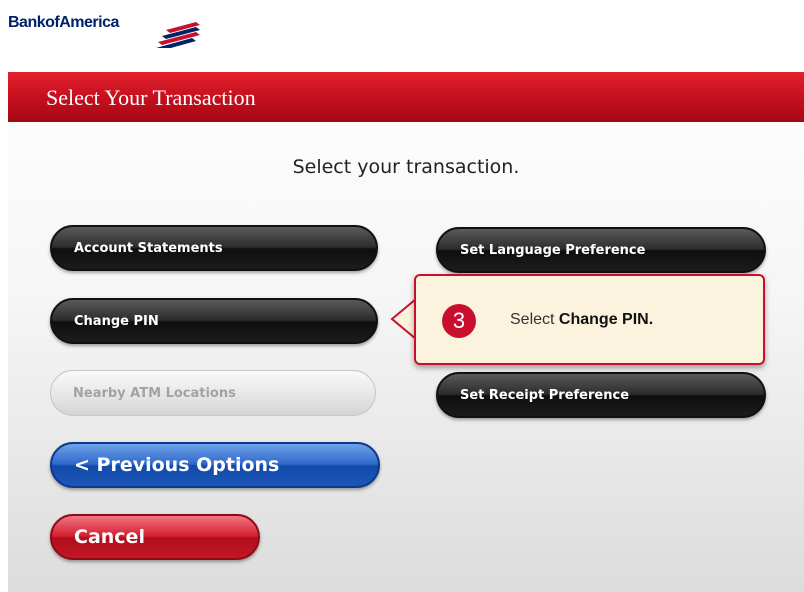 The height and width of the screenshot is (592, 804). Describe the element at coordinates (601, 250) in the screenshot. I see `set-language-preference-button: Set Language Preference` at that location.